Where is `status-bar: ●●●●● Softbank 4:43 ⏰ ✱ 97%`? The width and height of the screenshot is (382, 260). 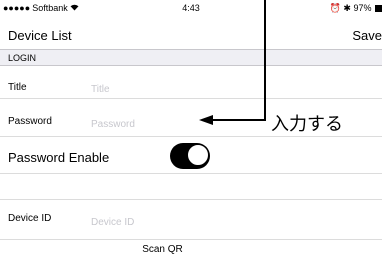 status-bar: ●●●●● Softbank 4:43 ⏰ ✱ 97% is located at coordinates (191, 11).